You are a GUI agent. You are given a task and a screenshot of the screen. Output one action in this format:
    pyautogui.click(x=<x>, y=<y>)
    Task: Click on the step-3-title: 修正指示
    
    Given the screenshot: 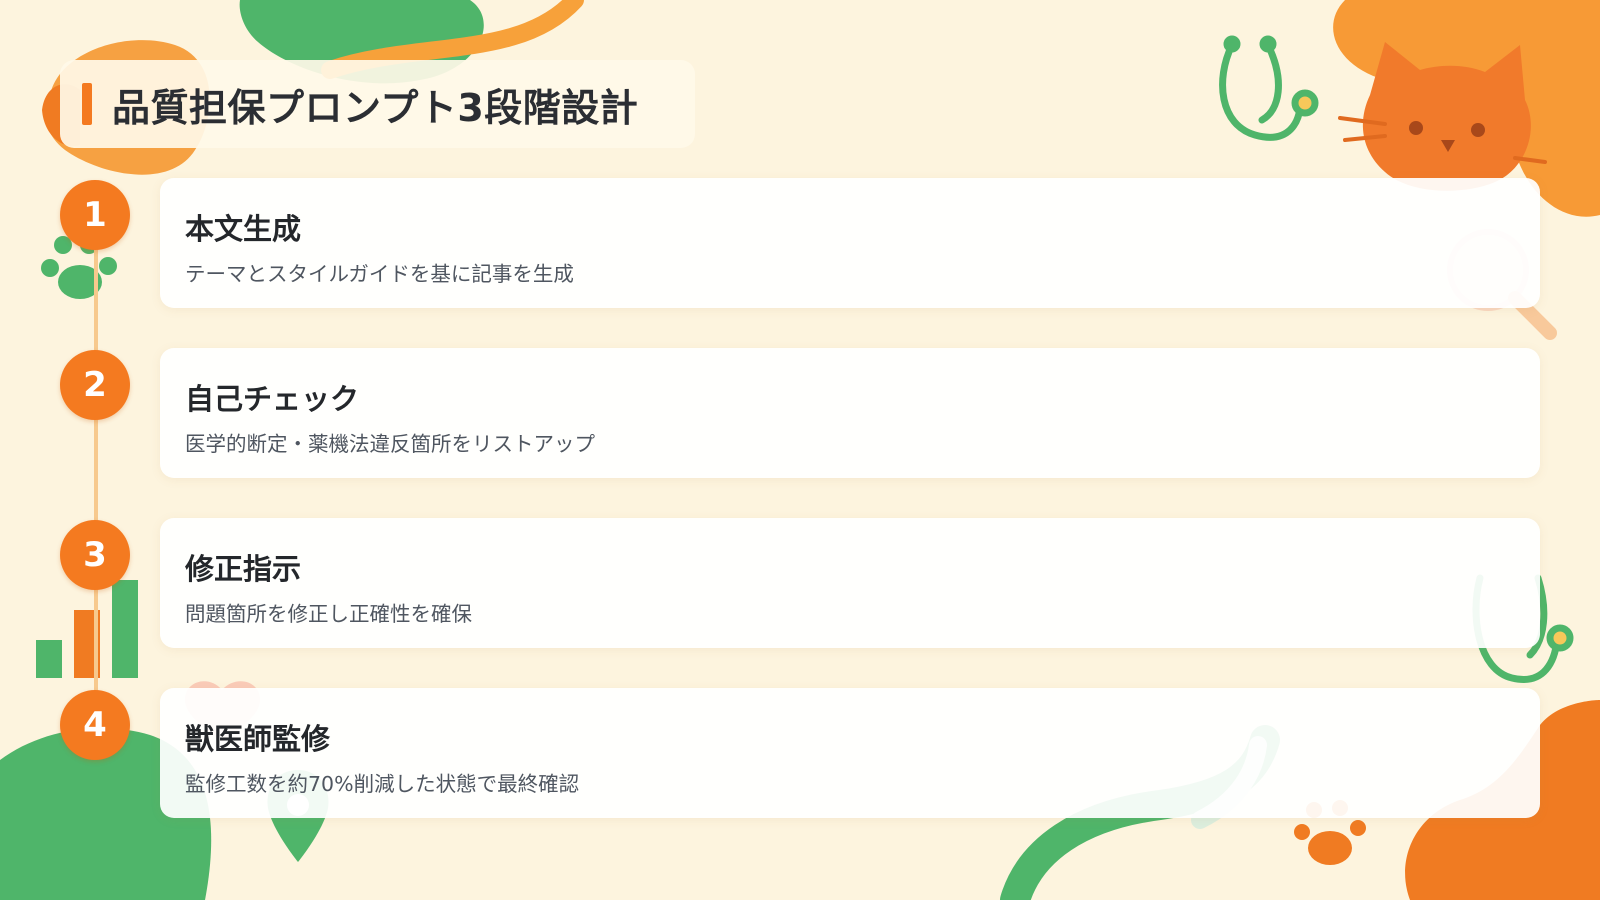 What is the action you would take?
    pyautogui.click(x=243, y=569)
    